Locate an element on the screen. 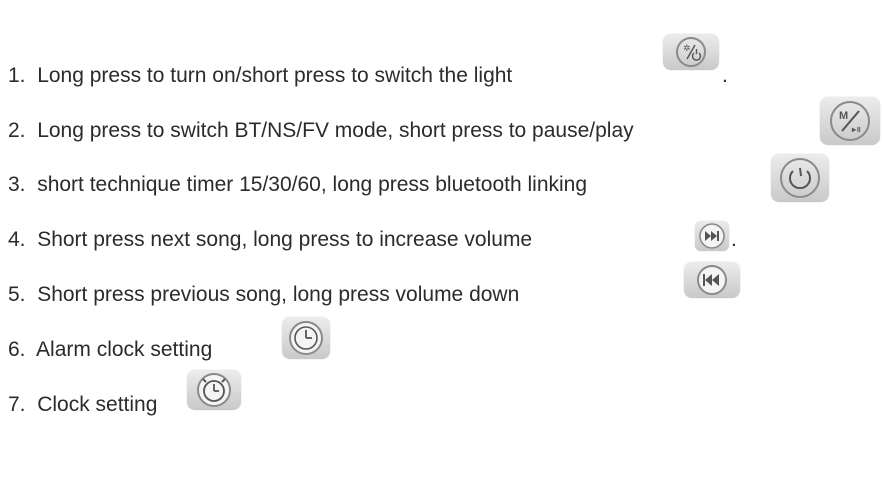  previous-track-button-icon is located at coordinates (712, 280).